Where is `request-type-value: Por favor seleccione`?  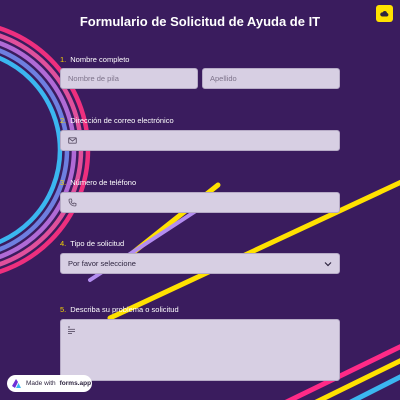 request-type-value: Por favor seleccione is located at coordinates (102, 263).